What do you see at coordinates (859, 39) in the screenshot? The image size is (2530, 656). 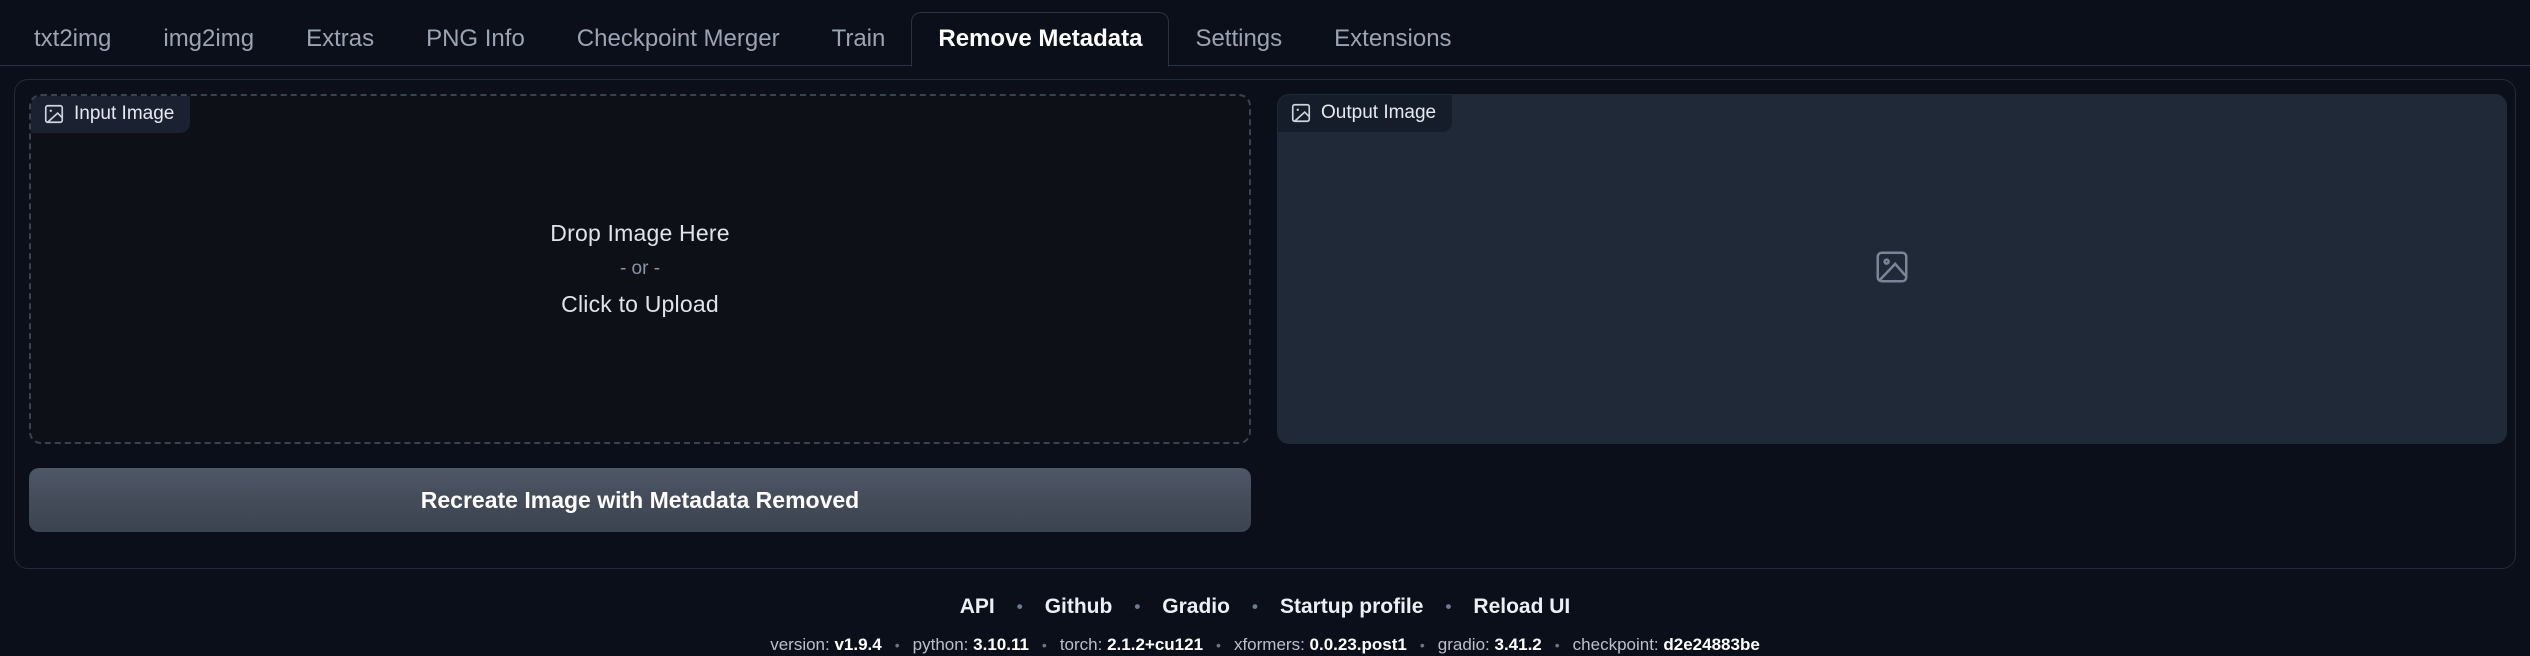 I see `tab-train: Train` at bounding box center [859, 39].